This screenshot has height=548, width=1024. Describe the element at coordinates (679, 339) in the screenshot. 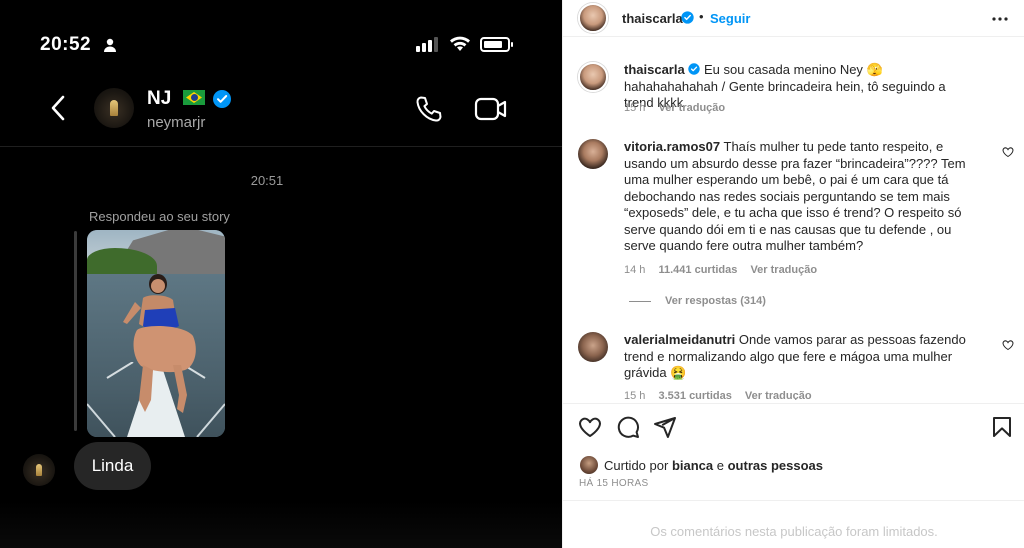

I see `comment-username: valerialmeidanutri` at that location.